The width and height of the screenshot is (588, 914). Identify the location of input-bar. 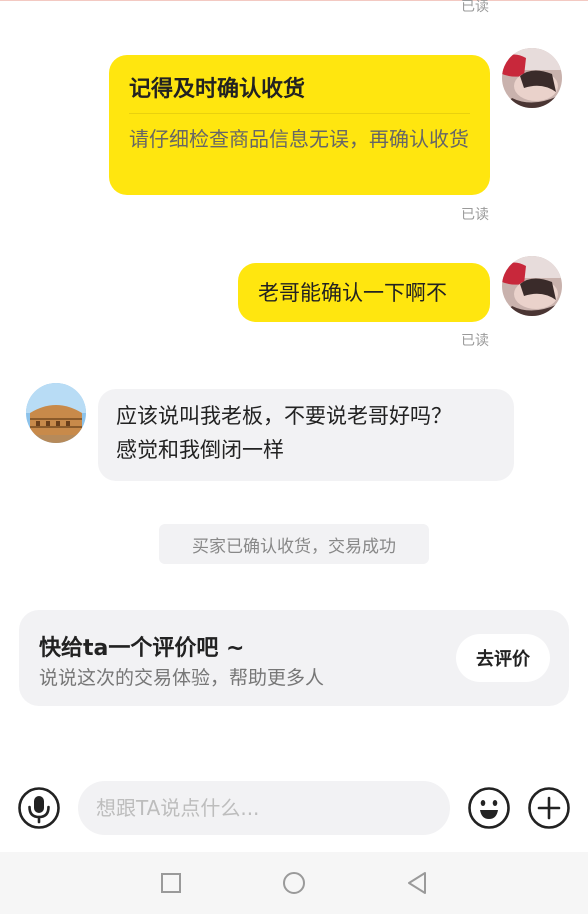
(294, 810).